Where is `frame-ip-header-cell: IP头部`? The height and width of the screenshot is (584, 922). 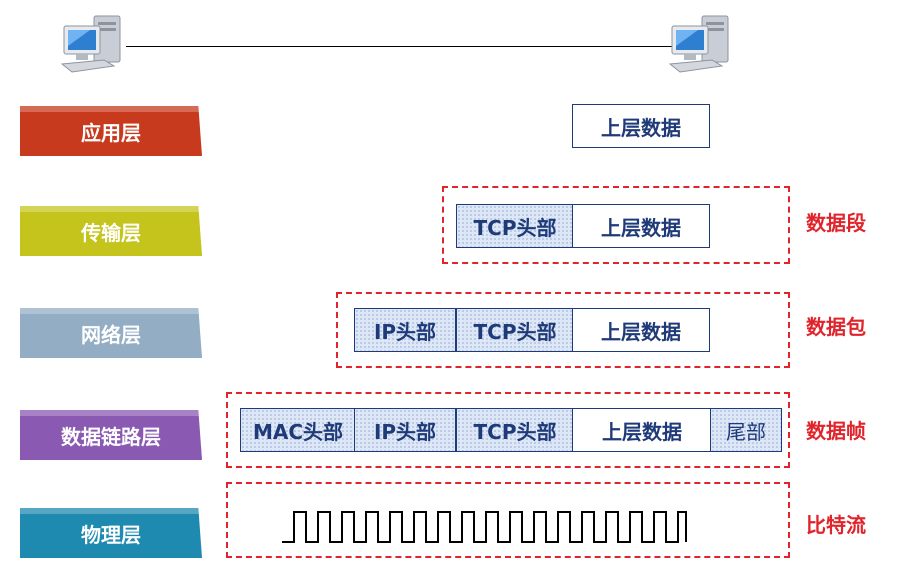
frame-ip-header-cell: IP头部 is located at coordinates (405, 430).